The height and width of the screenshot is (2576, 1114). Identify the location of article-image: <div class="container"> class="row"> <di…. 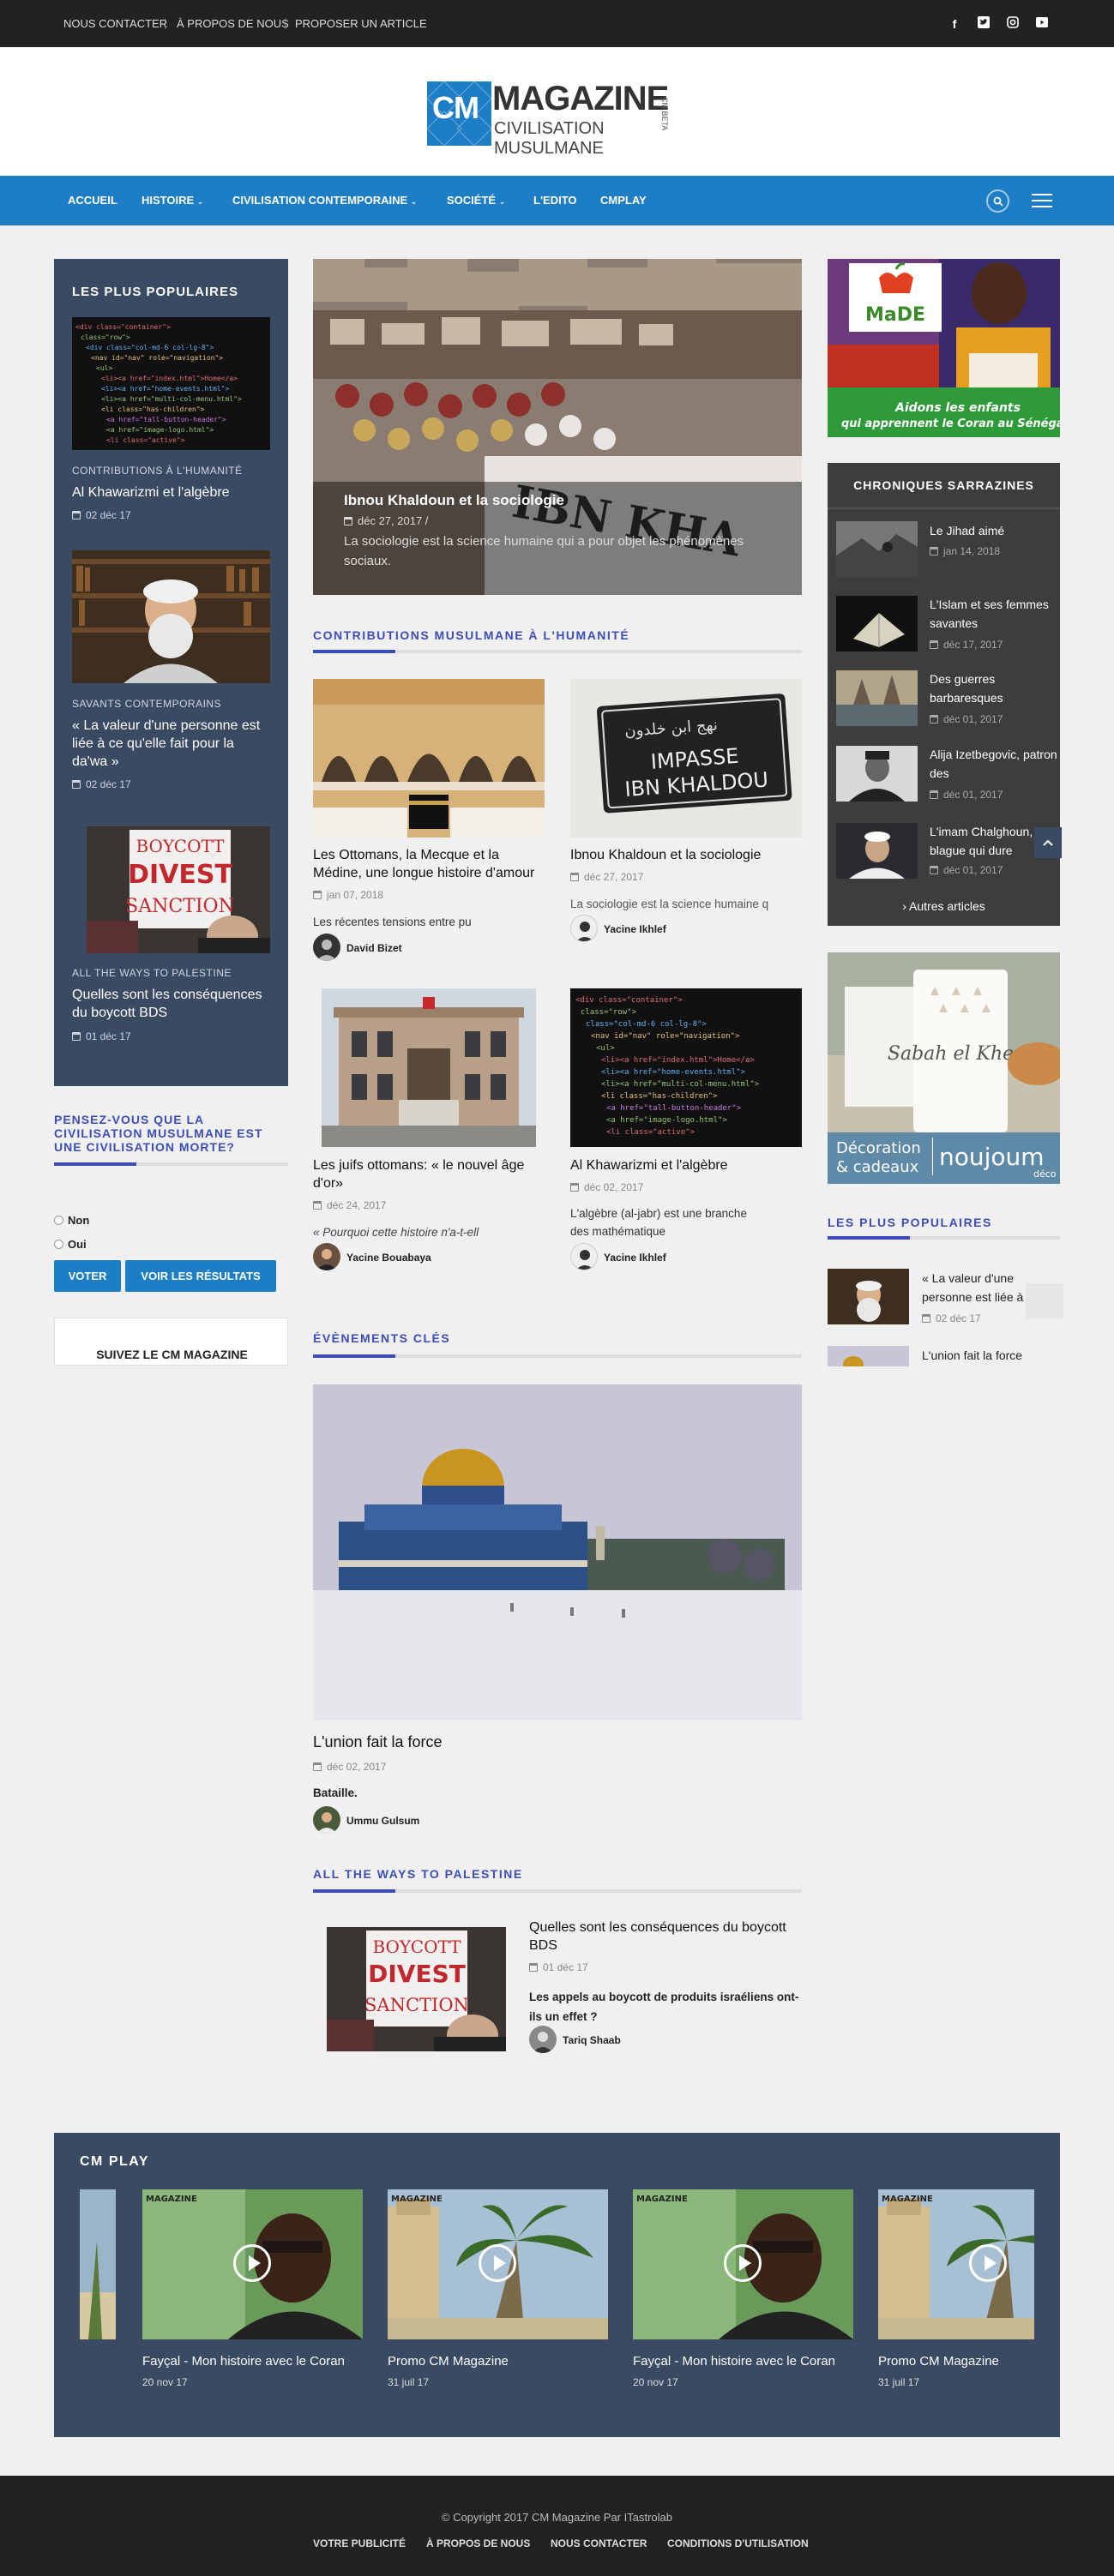
(171, 383).